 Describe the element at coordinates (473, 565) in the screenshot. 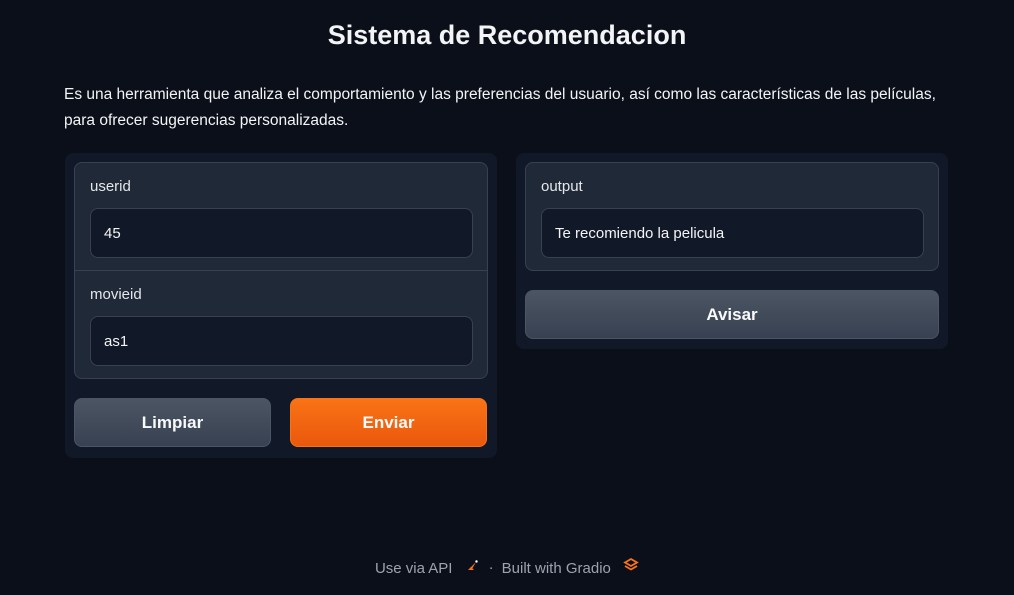

I see `rocket-icon` at that location.